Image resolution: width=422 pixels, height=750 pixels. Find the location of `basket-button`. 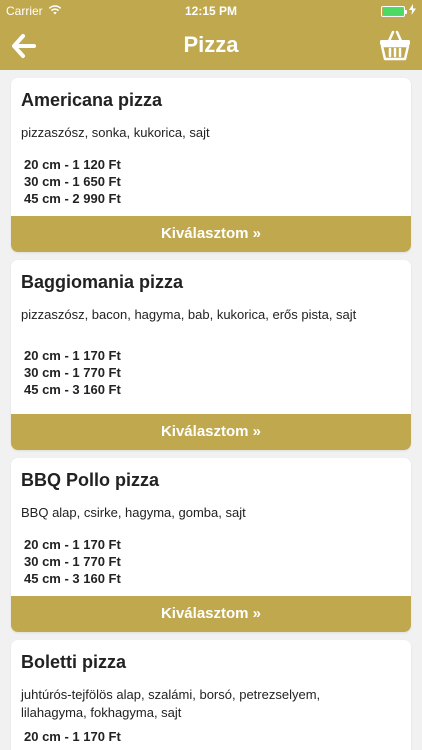

basket-button is located at coordinates (395, 45).